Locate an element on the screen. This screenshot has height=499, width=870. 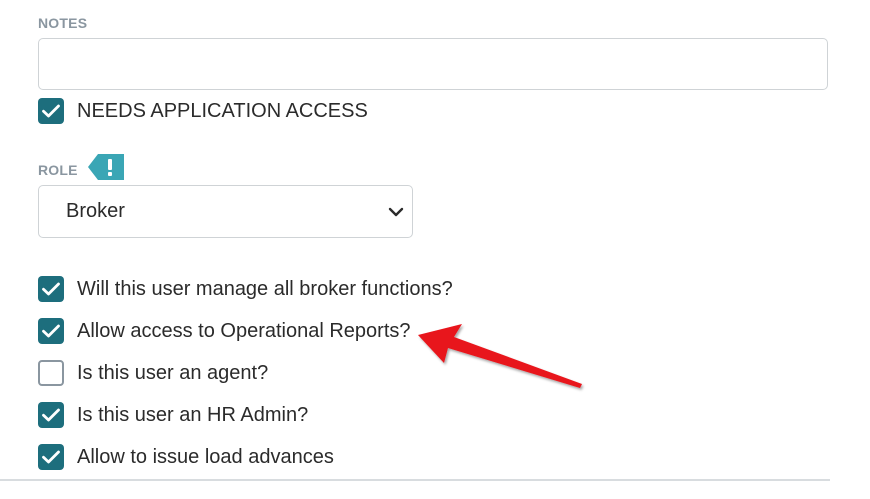
option-operational-reports: Allow access to Operational Reports? is located at coordinates (224, 331).